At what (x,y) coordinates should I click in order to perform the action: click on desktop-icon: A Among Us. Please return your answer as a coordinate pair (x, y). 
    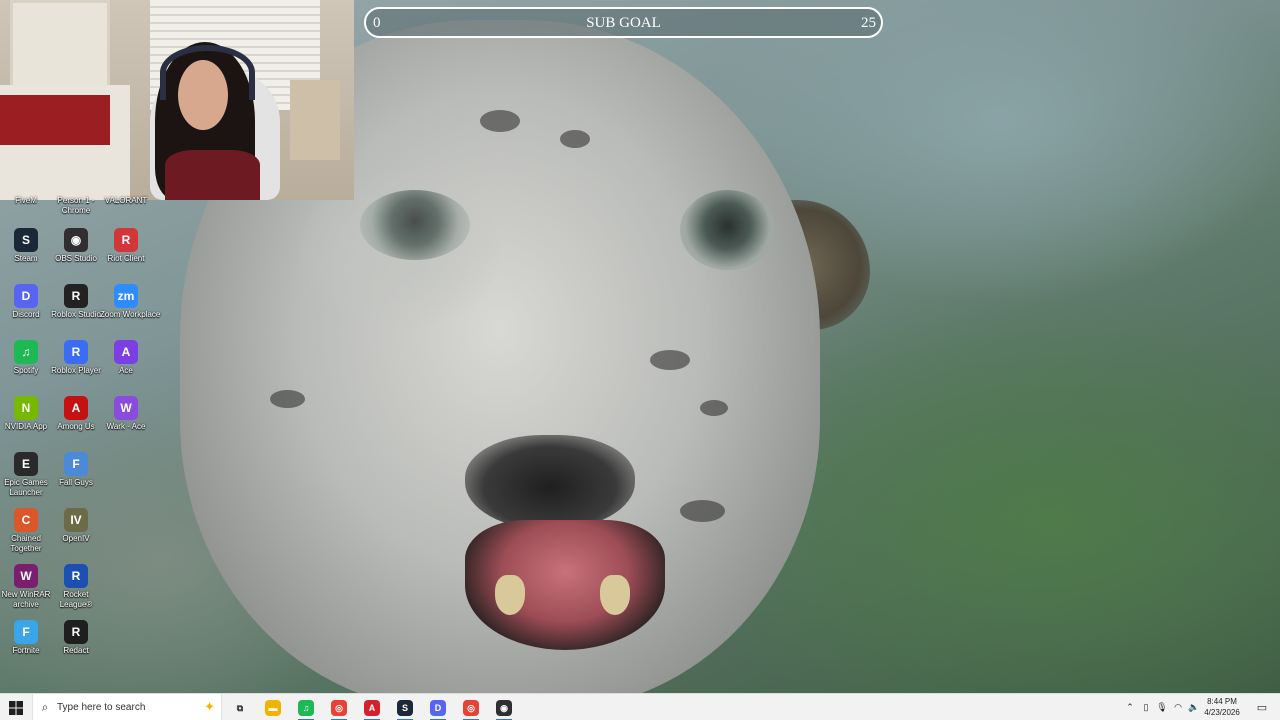
    Looking at the image, I should click on (76, 424).